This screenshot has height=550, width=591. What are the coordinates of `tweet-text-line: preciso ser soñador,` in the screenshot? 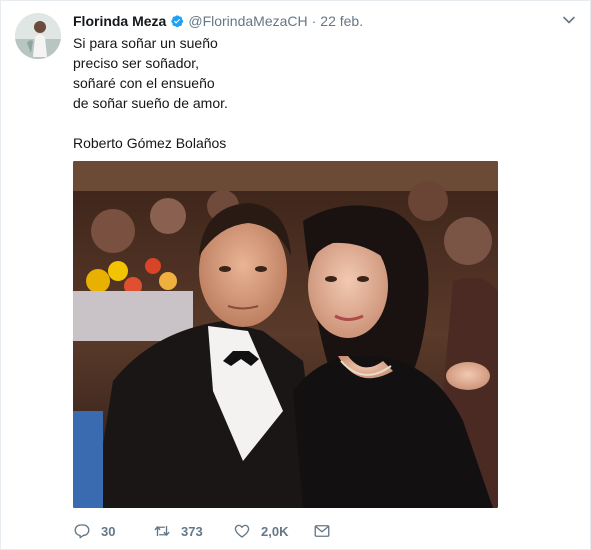 It's located at (136, 63).